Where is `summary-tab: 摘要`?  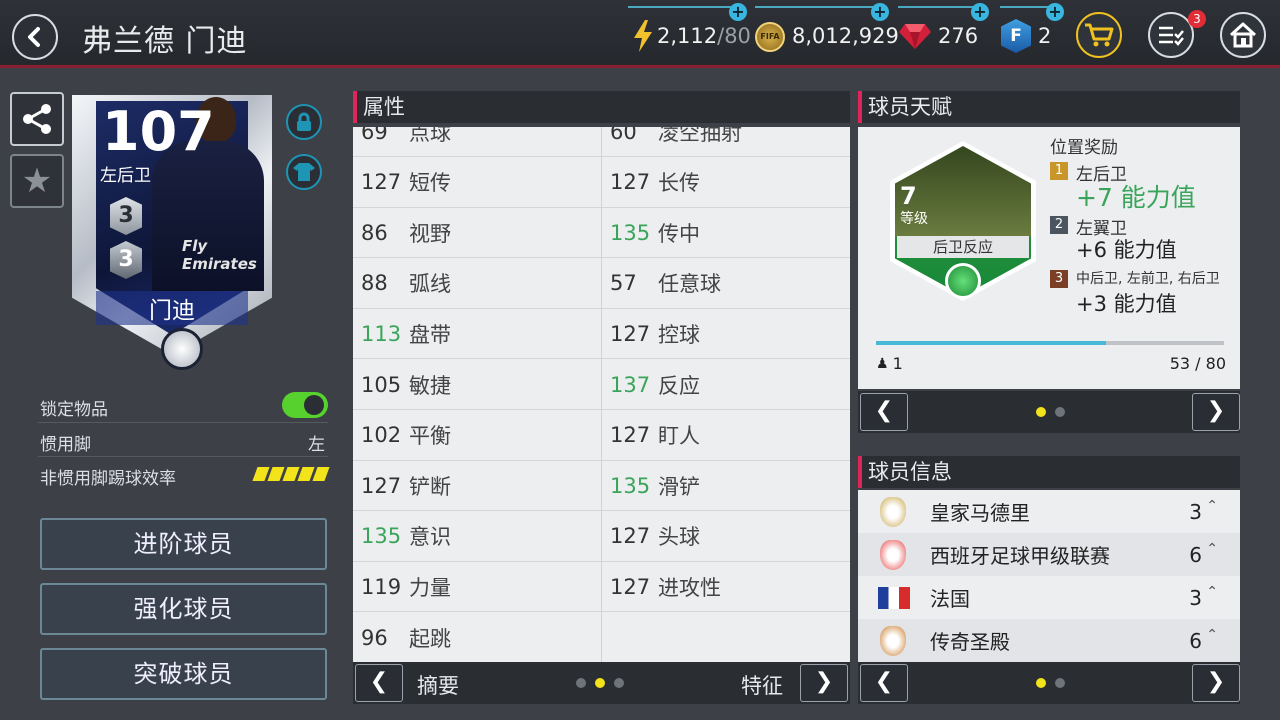
summary-tab: 摘要 is located at coordinates (438, 685).